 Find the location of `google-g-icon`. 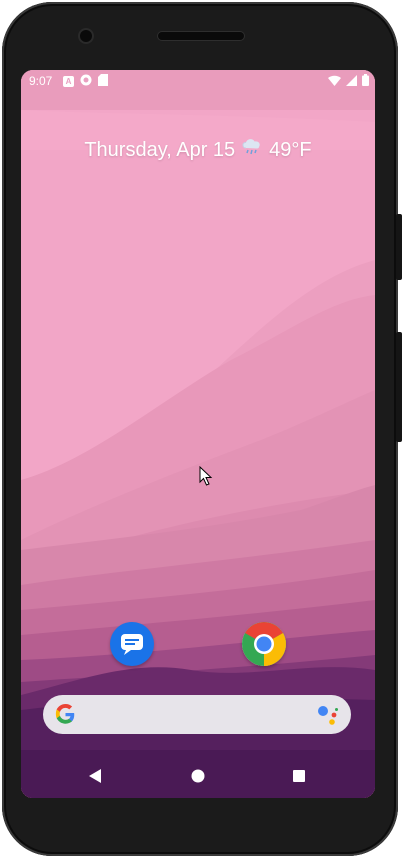

google-g-icon is located at coordinates (65, 714).